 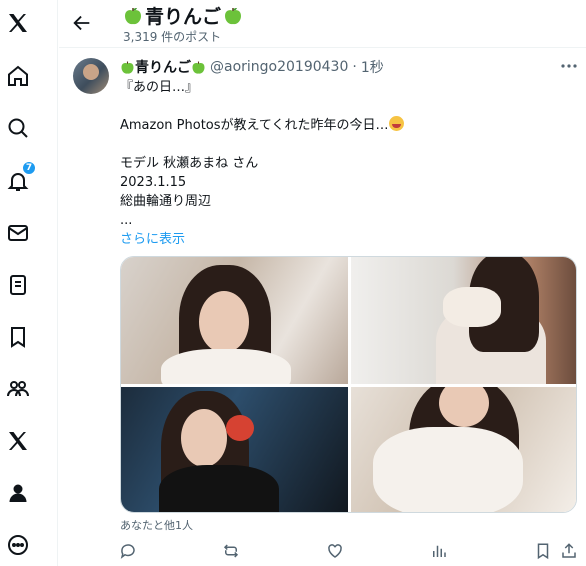 I want to click on messages-icon, so click(x=18, y=233).